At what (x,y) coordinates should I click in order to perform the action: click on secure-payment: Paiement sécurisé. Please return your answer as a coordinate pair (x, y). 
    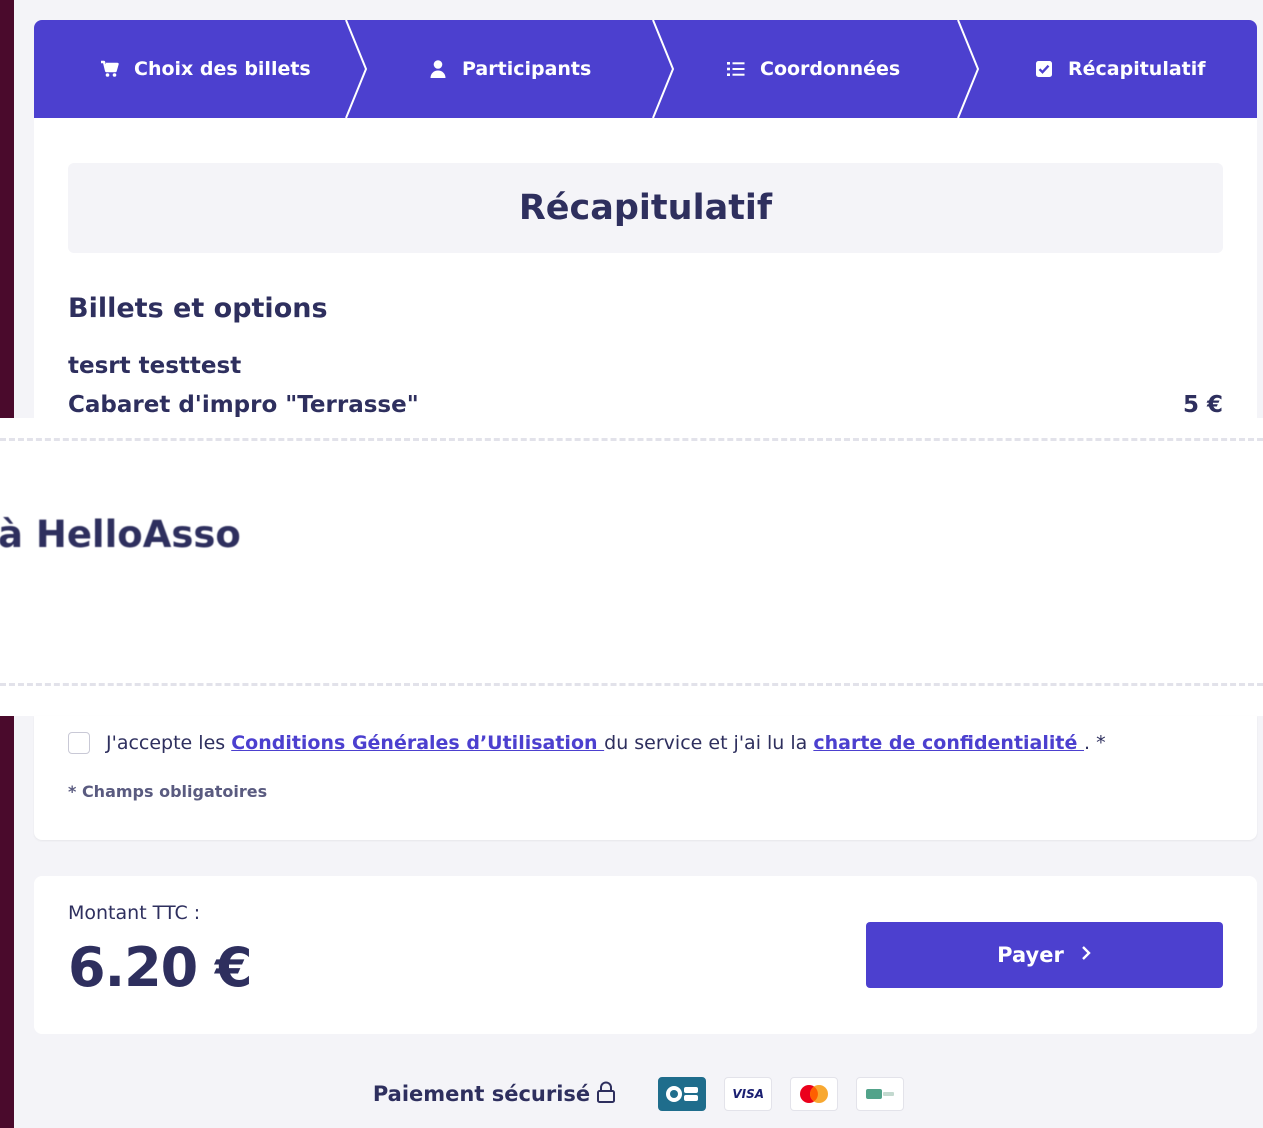
    Looking at the image, I should click on (494, 1094).